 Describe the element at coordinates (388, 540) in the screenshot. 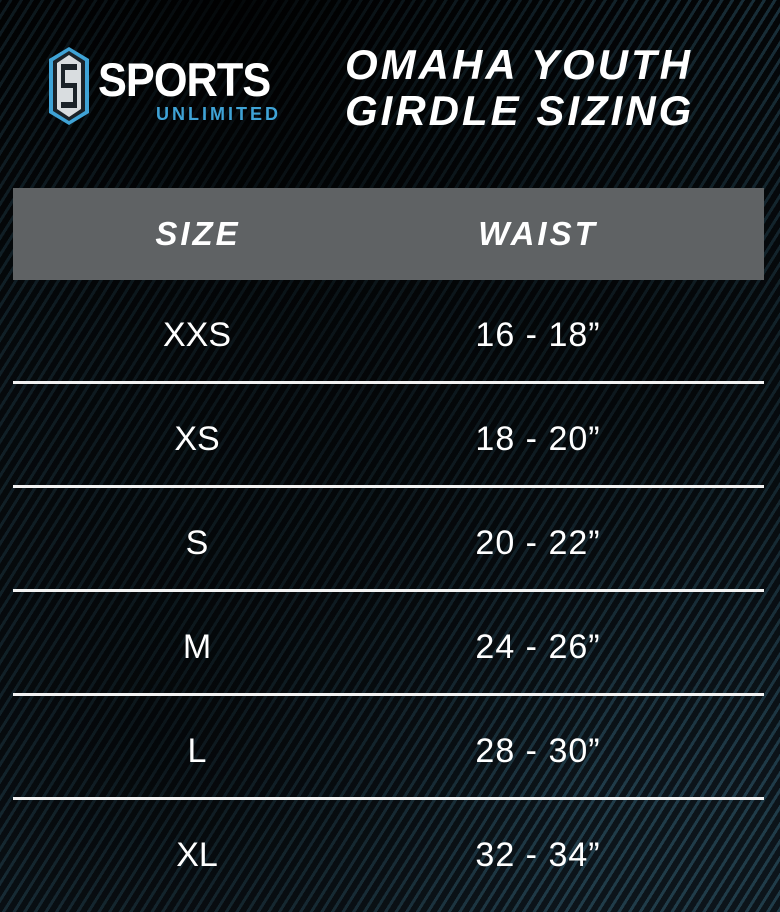

I see `table-row: S 20 - 22”` at that location.